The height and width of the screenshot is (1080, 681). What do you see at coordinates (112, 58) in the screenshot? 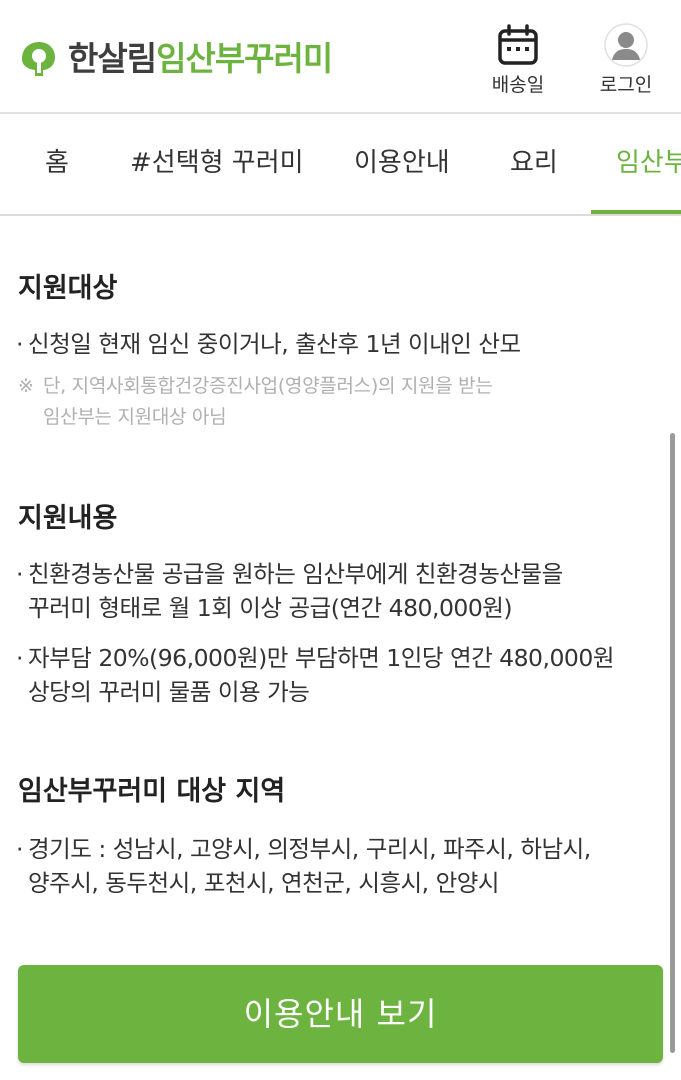
I see `logo-brand: 한살림` at bounding box center [112, 58].